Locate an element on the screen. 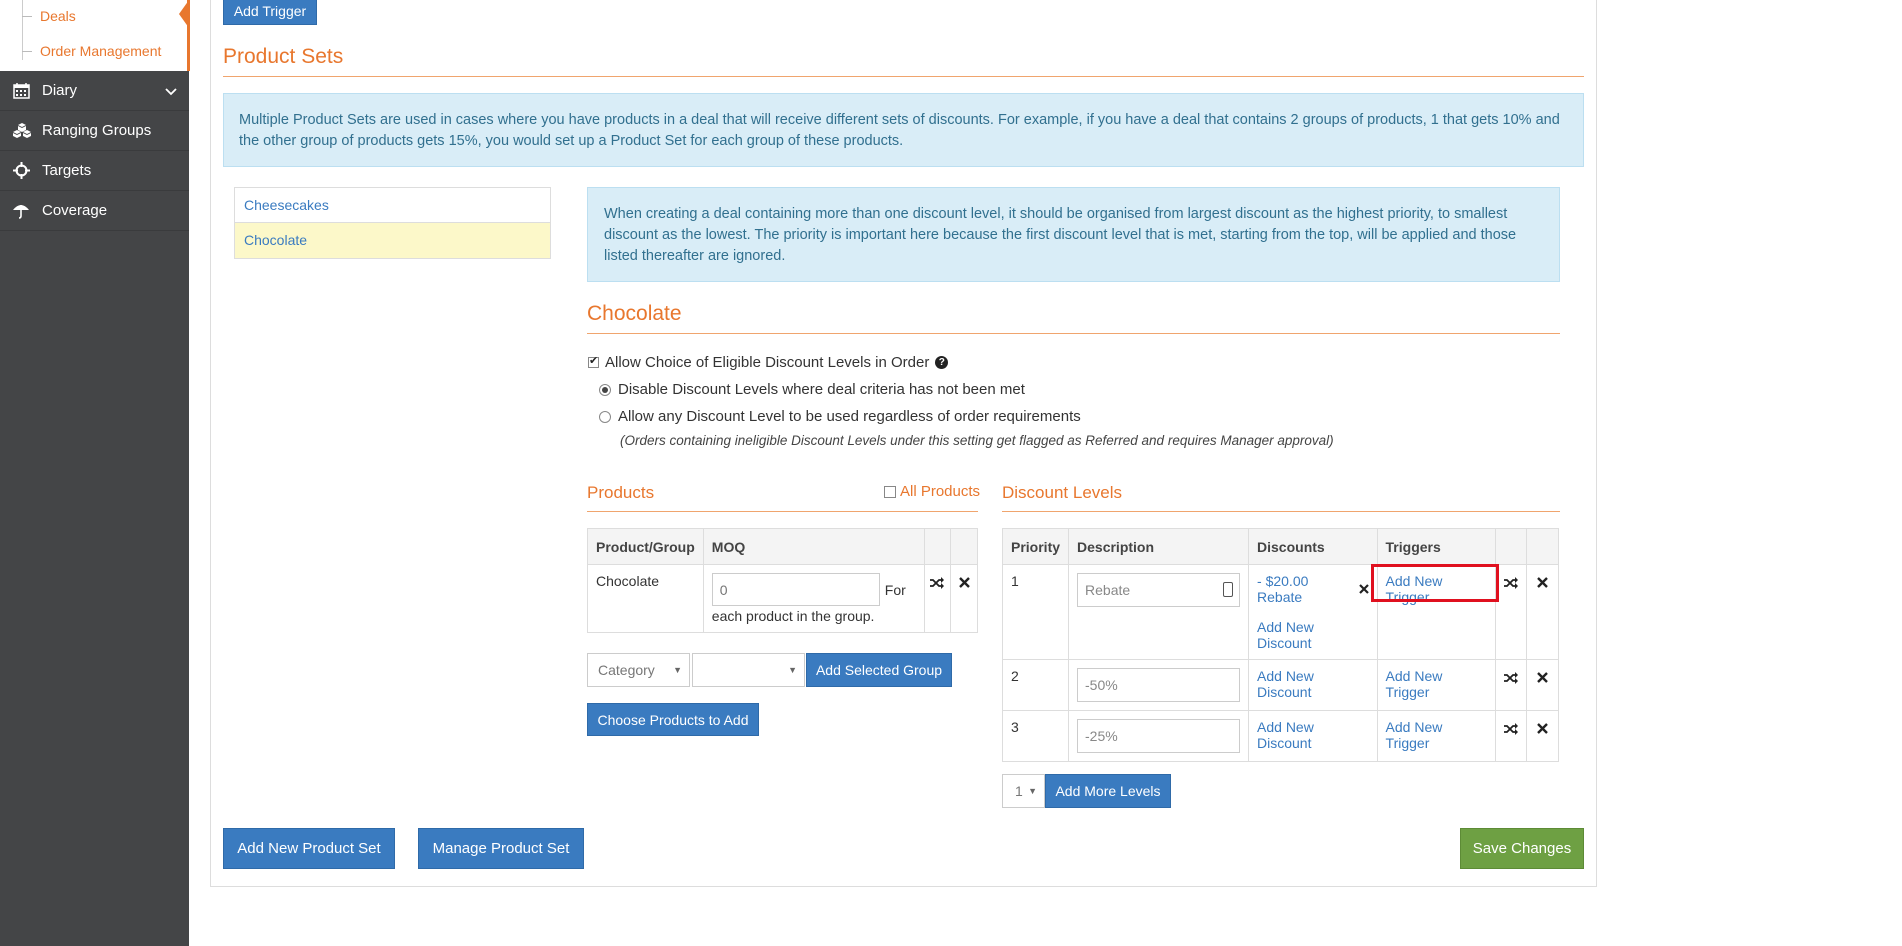 Image resolution: width=1902 pixels, height=946 pixels. description-input: Rebate is located at coordinates (1159, 590).